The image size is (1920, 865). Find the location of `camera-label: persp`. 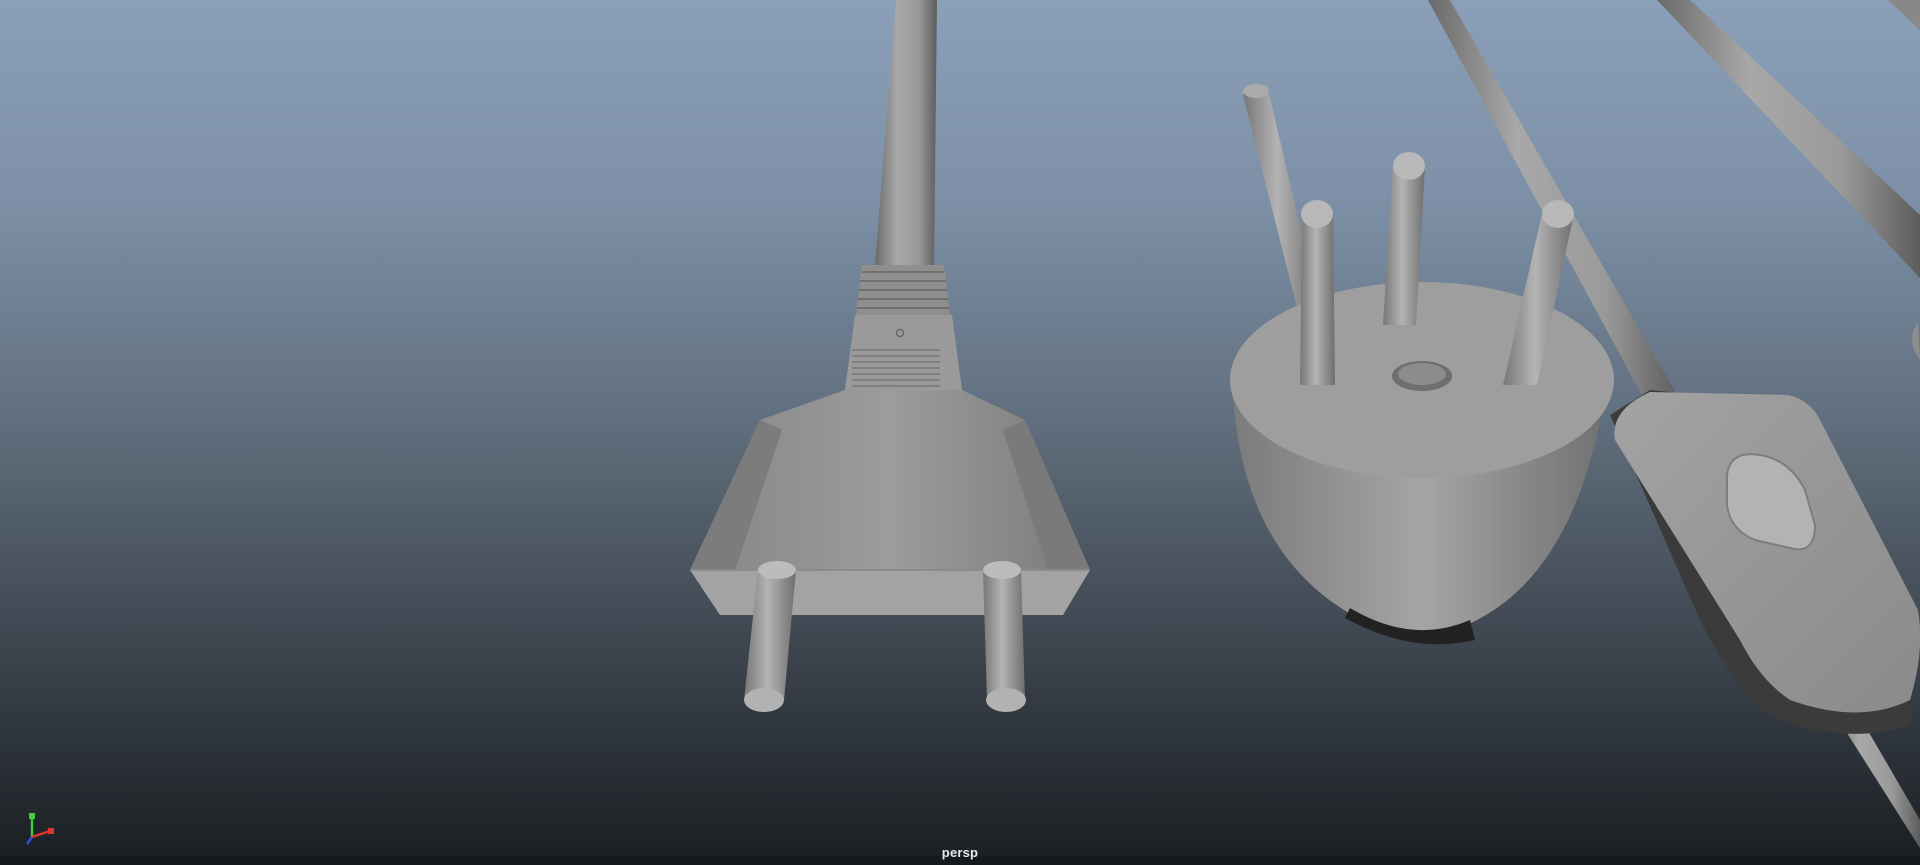

camera-label: persp is located at coordinates (960, 852).